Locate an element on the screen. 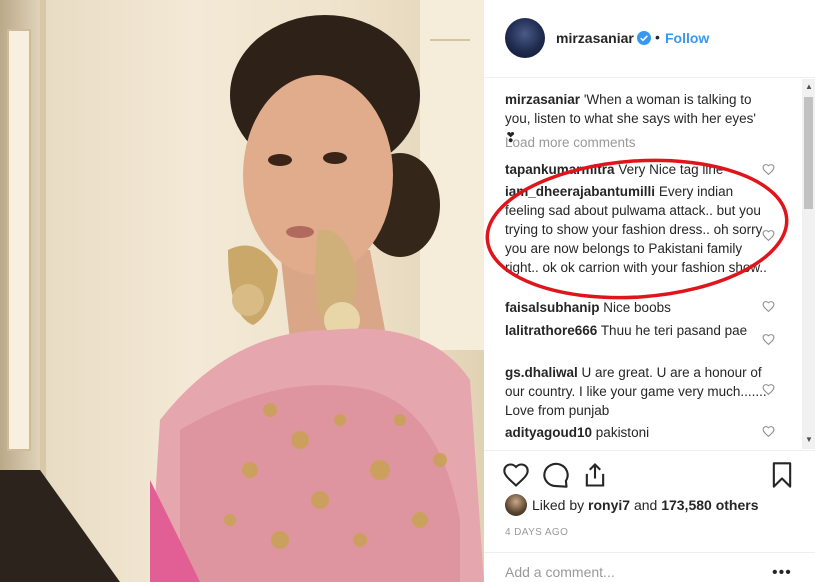 This screenshot has width=815, height=582. comment-icon is located at coordinates (556, 475).